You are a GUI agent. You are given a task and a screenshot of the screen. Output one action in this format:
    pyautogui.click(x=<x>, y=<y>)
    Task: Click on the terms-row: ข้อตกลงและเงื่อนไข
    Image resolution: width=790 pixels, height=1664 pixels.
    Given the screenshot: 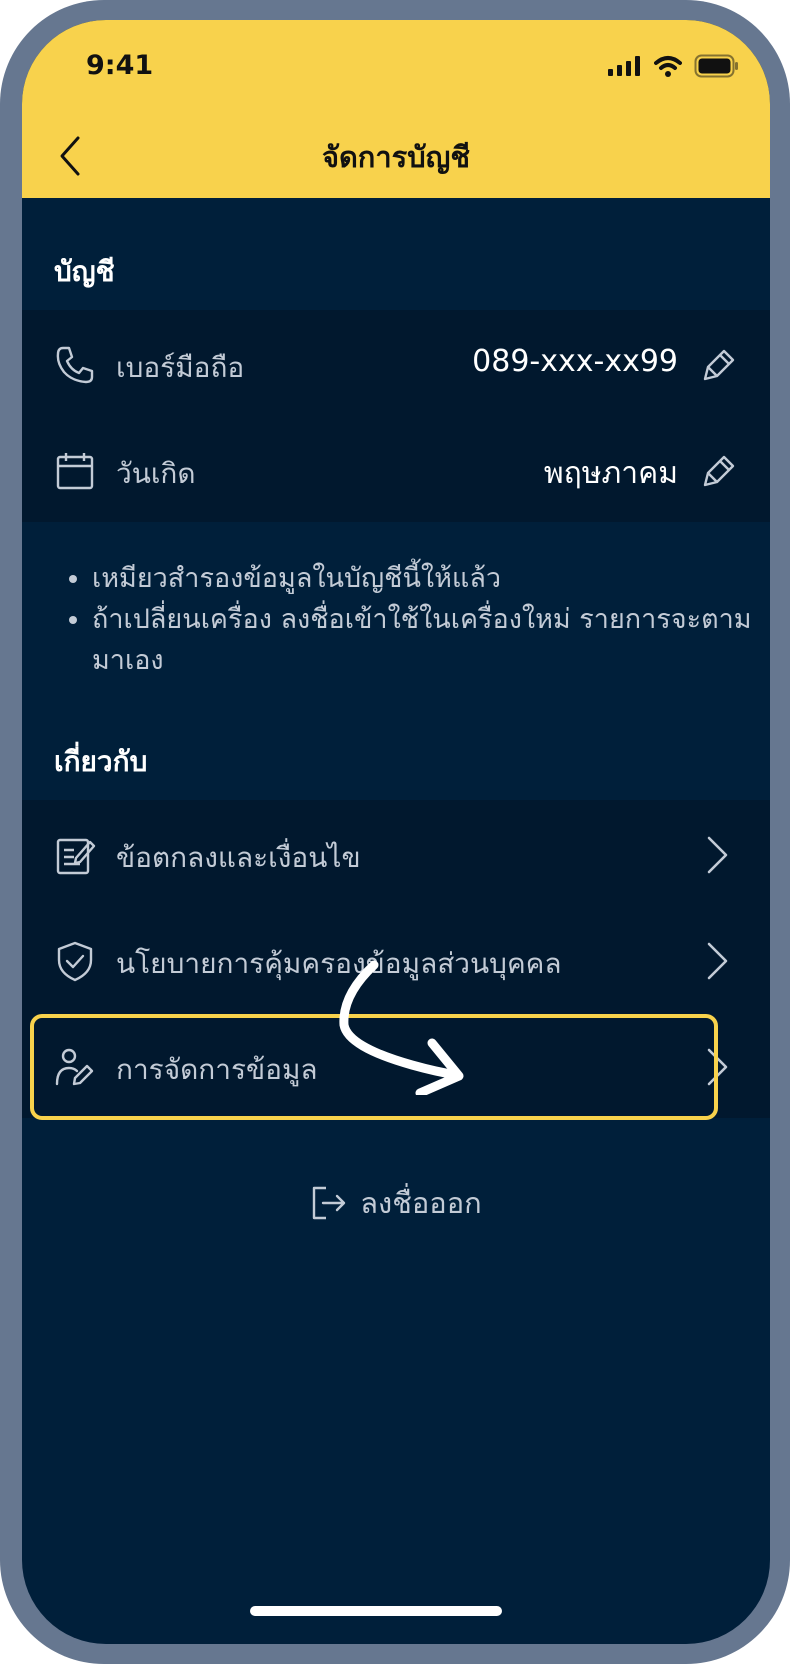 What is the action you would take?
    pyautogui.click(x=396, y=855)
    